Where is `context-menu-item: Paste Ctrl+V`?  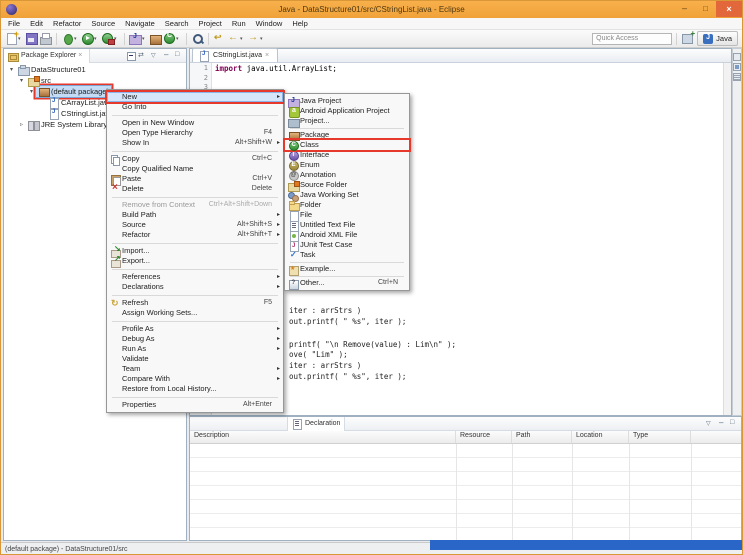
context-menu-item: Paste Ctrl+V is located at coordinates (195, 180).